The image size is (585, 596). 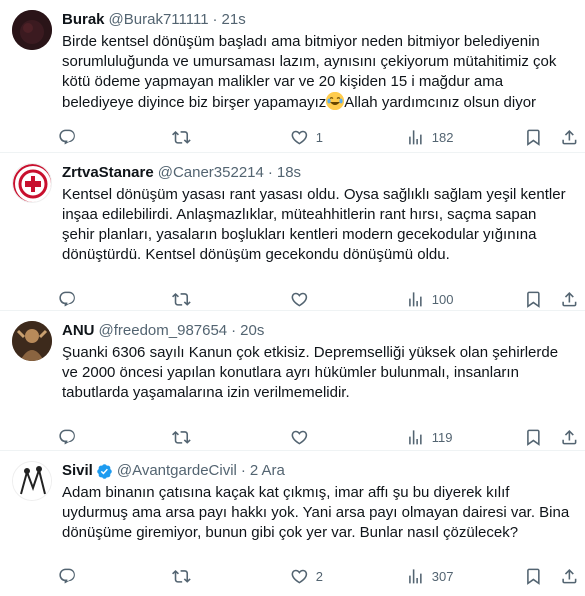 I want to click on joy-emoji-icon, so click(x=335, y=101).